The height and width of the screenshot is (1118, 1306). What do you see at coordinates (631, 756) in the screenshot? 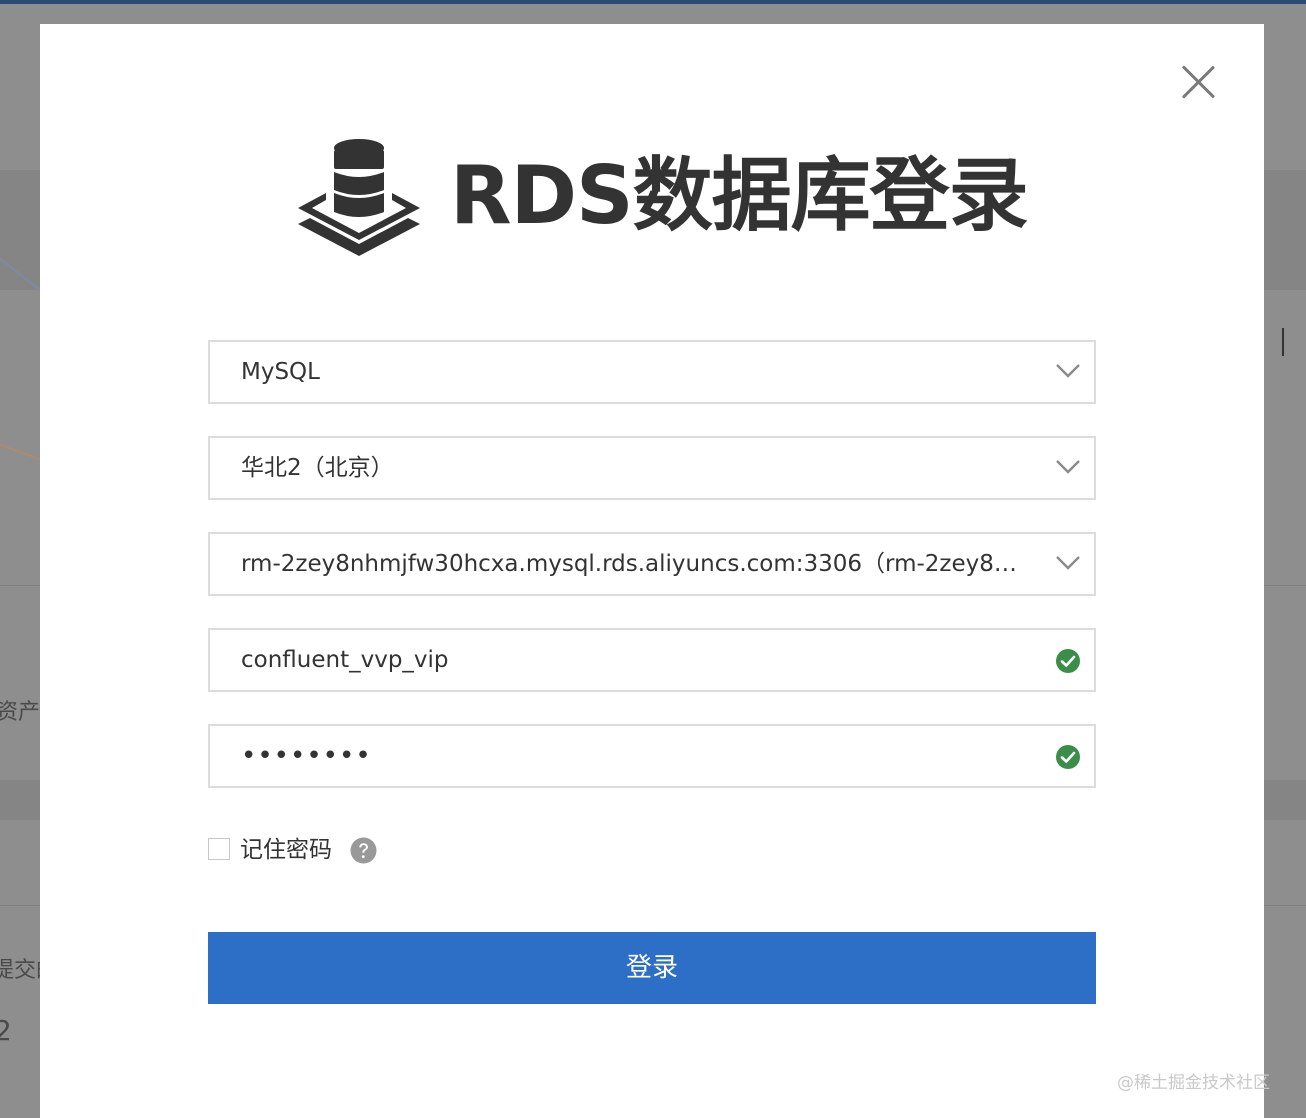
I see `password-input` at bounding box center [631, 756].